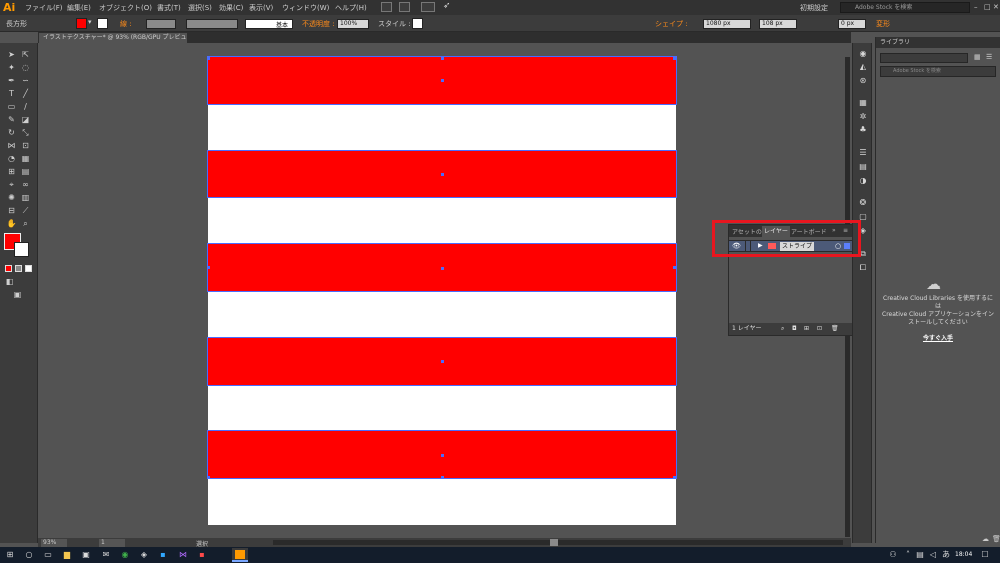  What do you see at coordinates (976, 7) in the screenshot?
I see `minimize-button: –` at bounding box center [976, 7].